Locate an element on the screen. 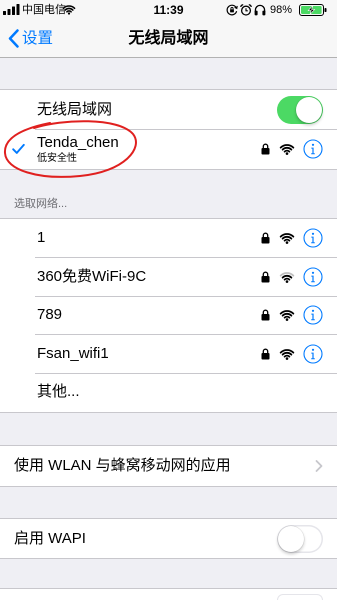 The height and width of the screenshot is (600, 337). partial-toggle is located at coordinates (300, 597).